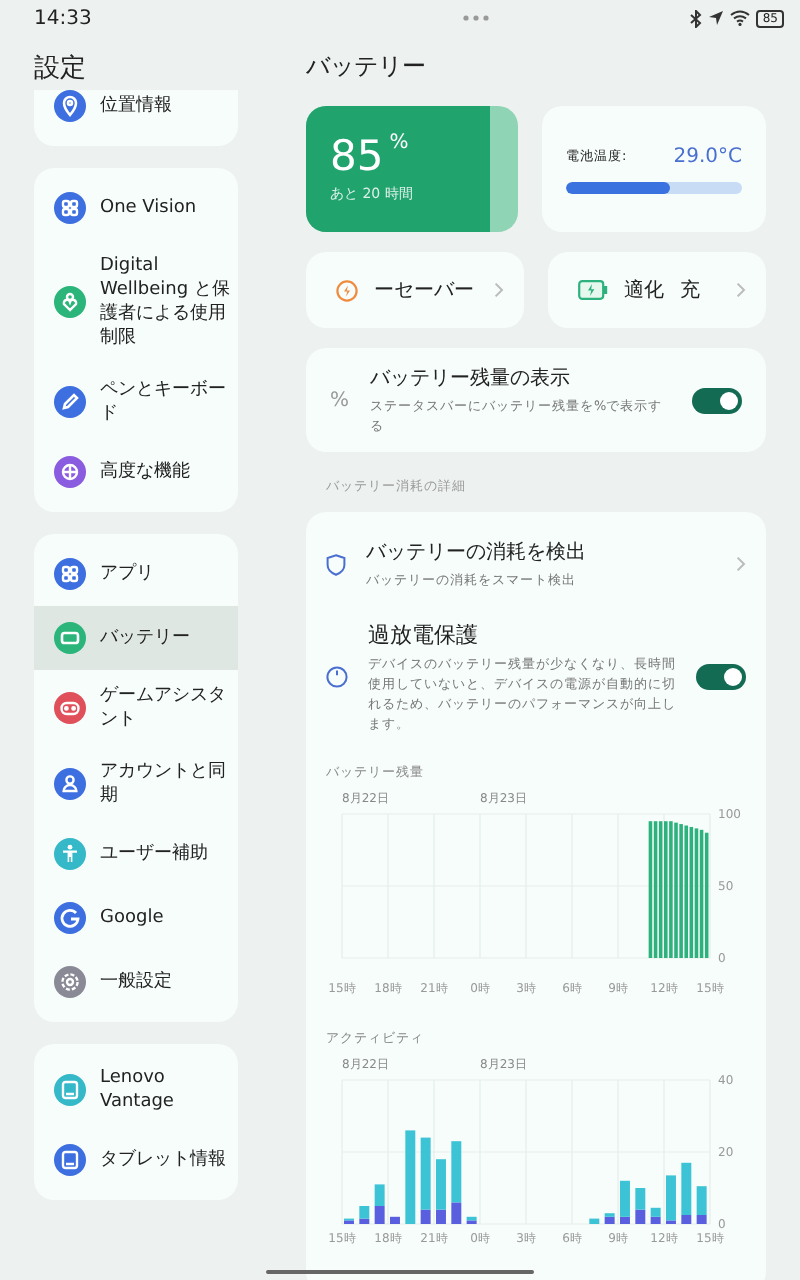 Image resolution: width=800 pixels, height=1280 pixels. I want to click on page-title: バッテリー, so click(367, 67).